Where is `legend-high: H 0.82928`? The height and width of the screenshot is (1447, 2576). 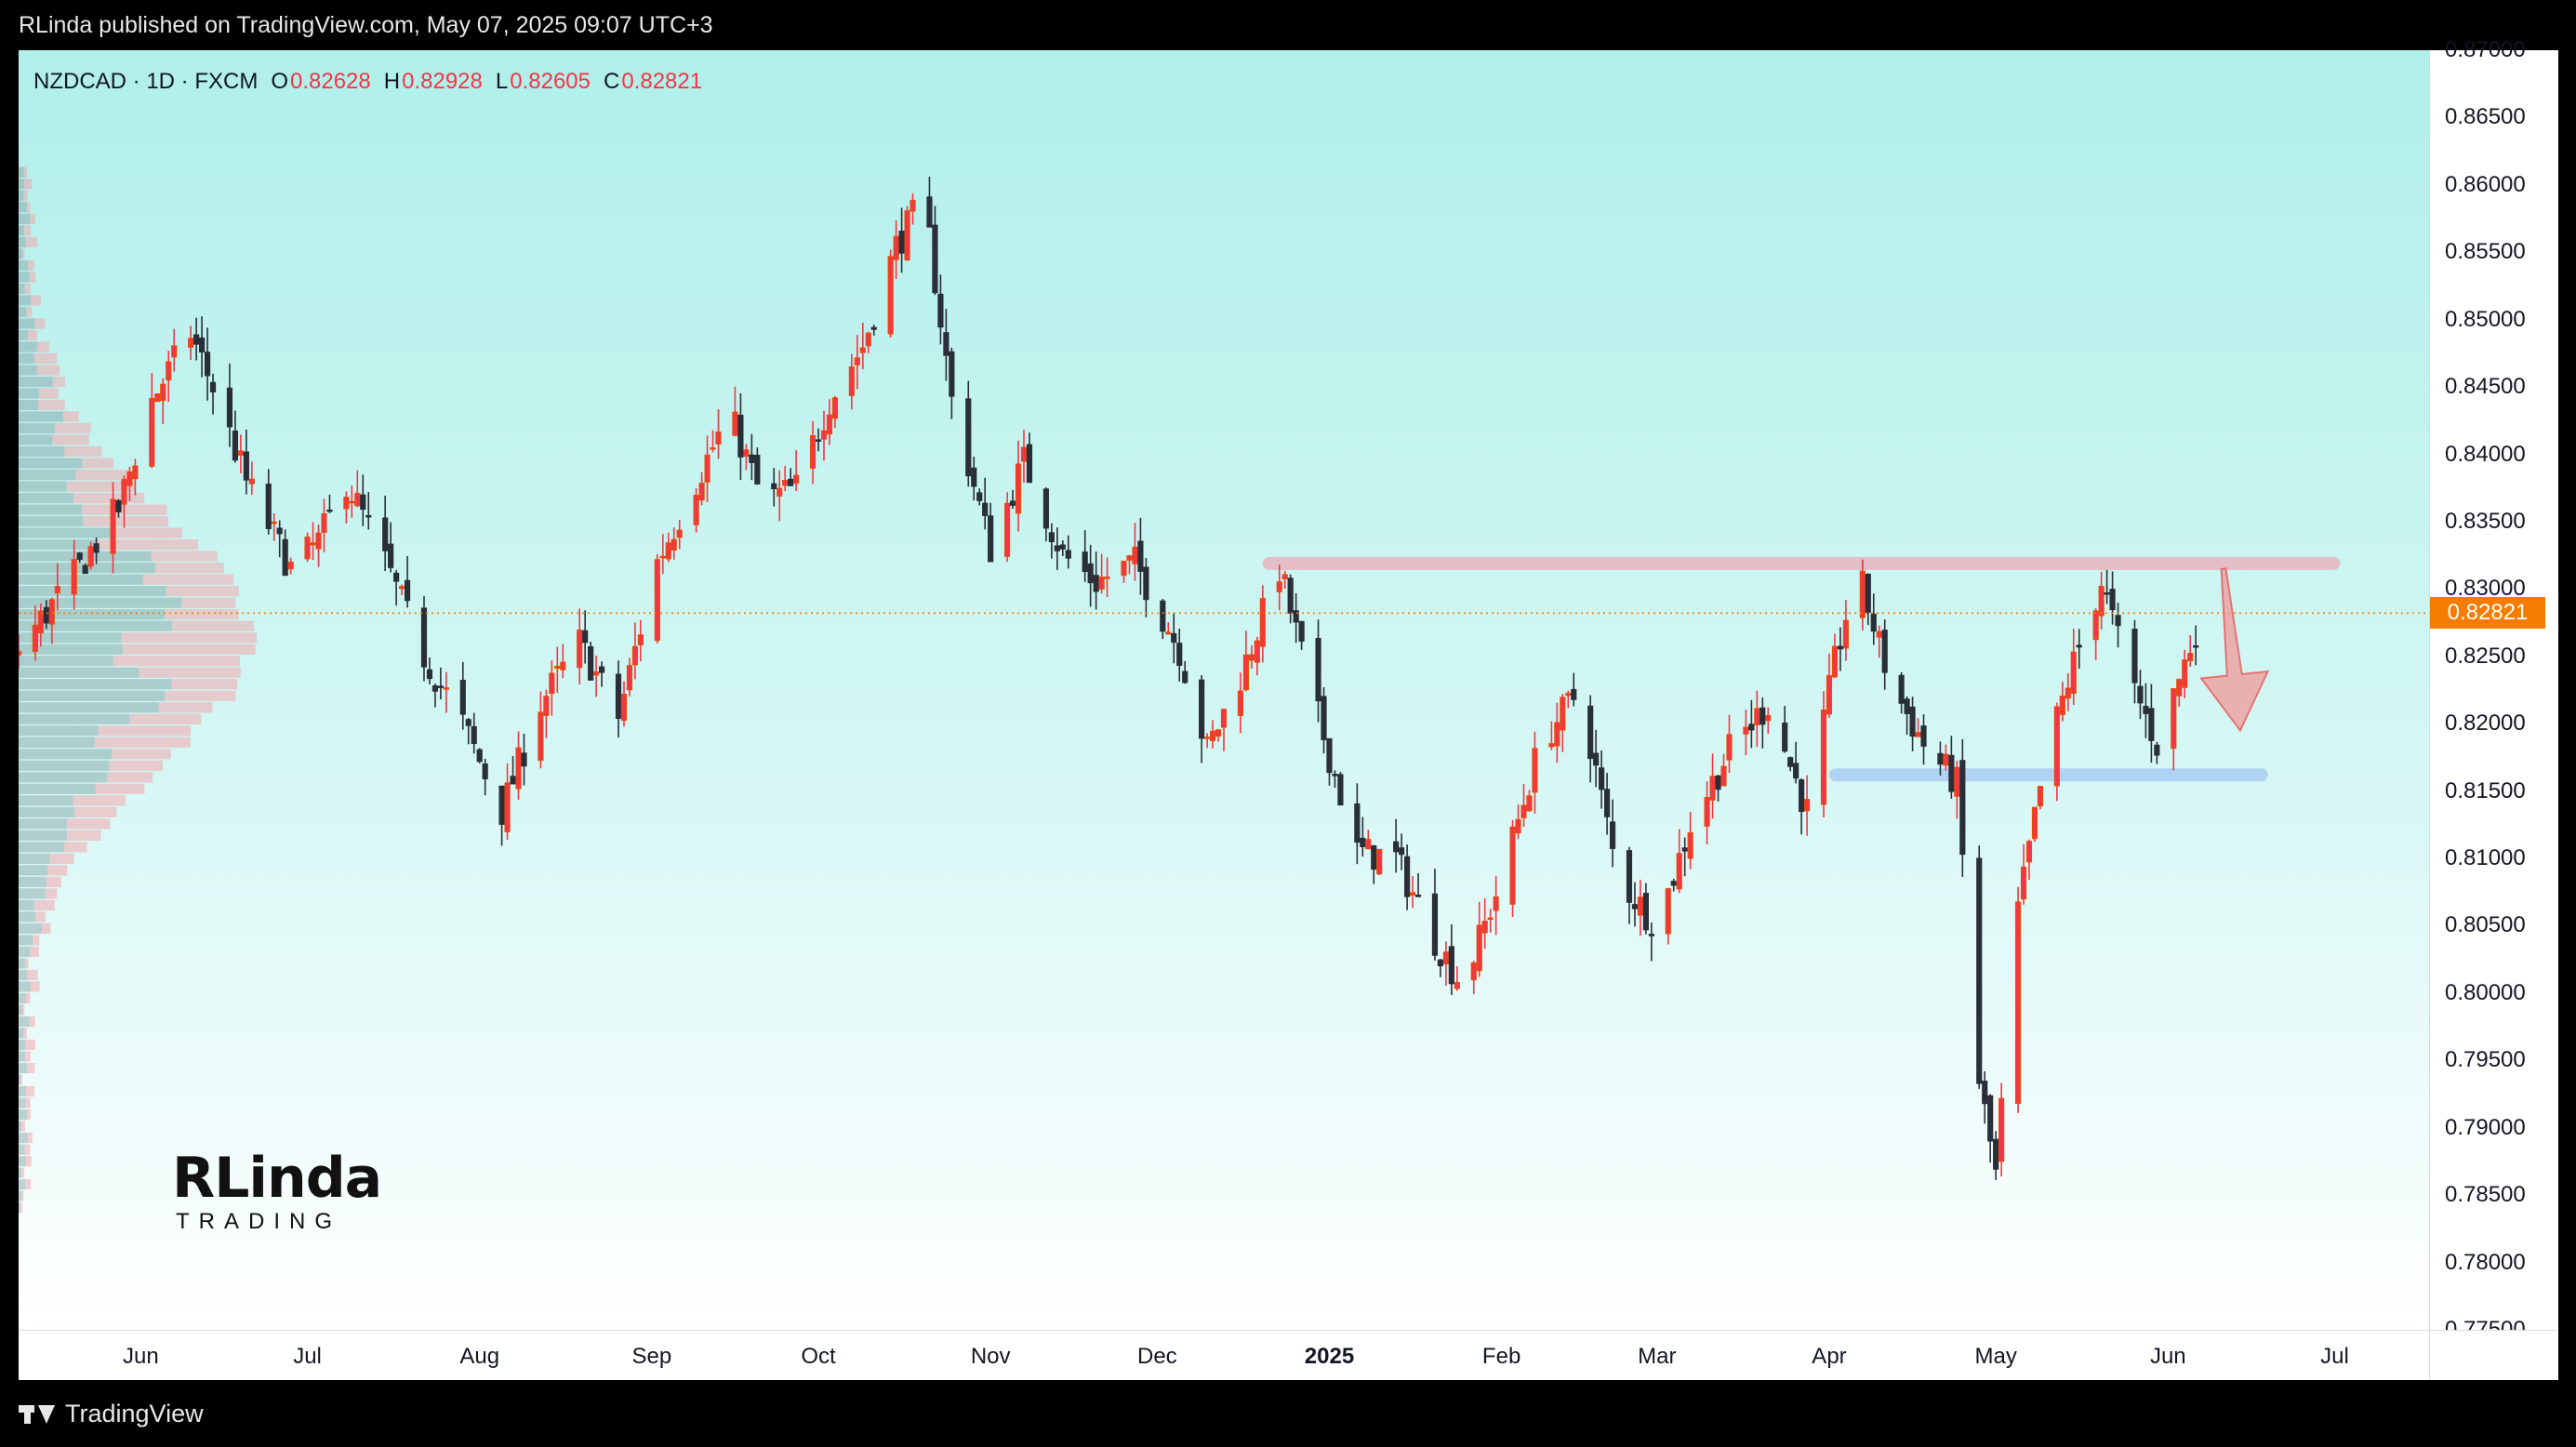 legend-high: H 0.82928 is located at coordinates (433, 81).